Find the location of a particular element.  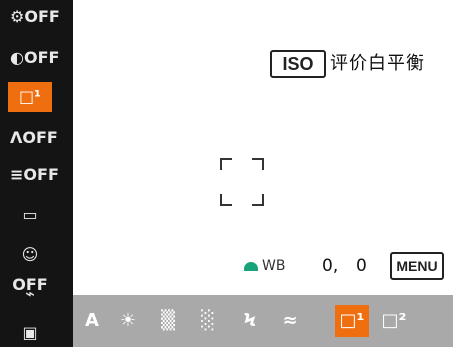

aspect-ratio-icon: ▭ is located at coordinates (30, 214).